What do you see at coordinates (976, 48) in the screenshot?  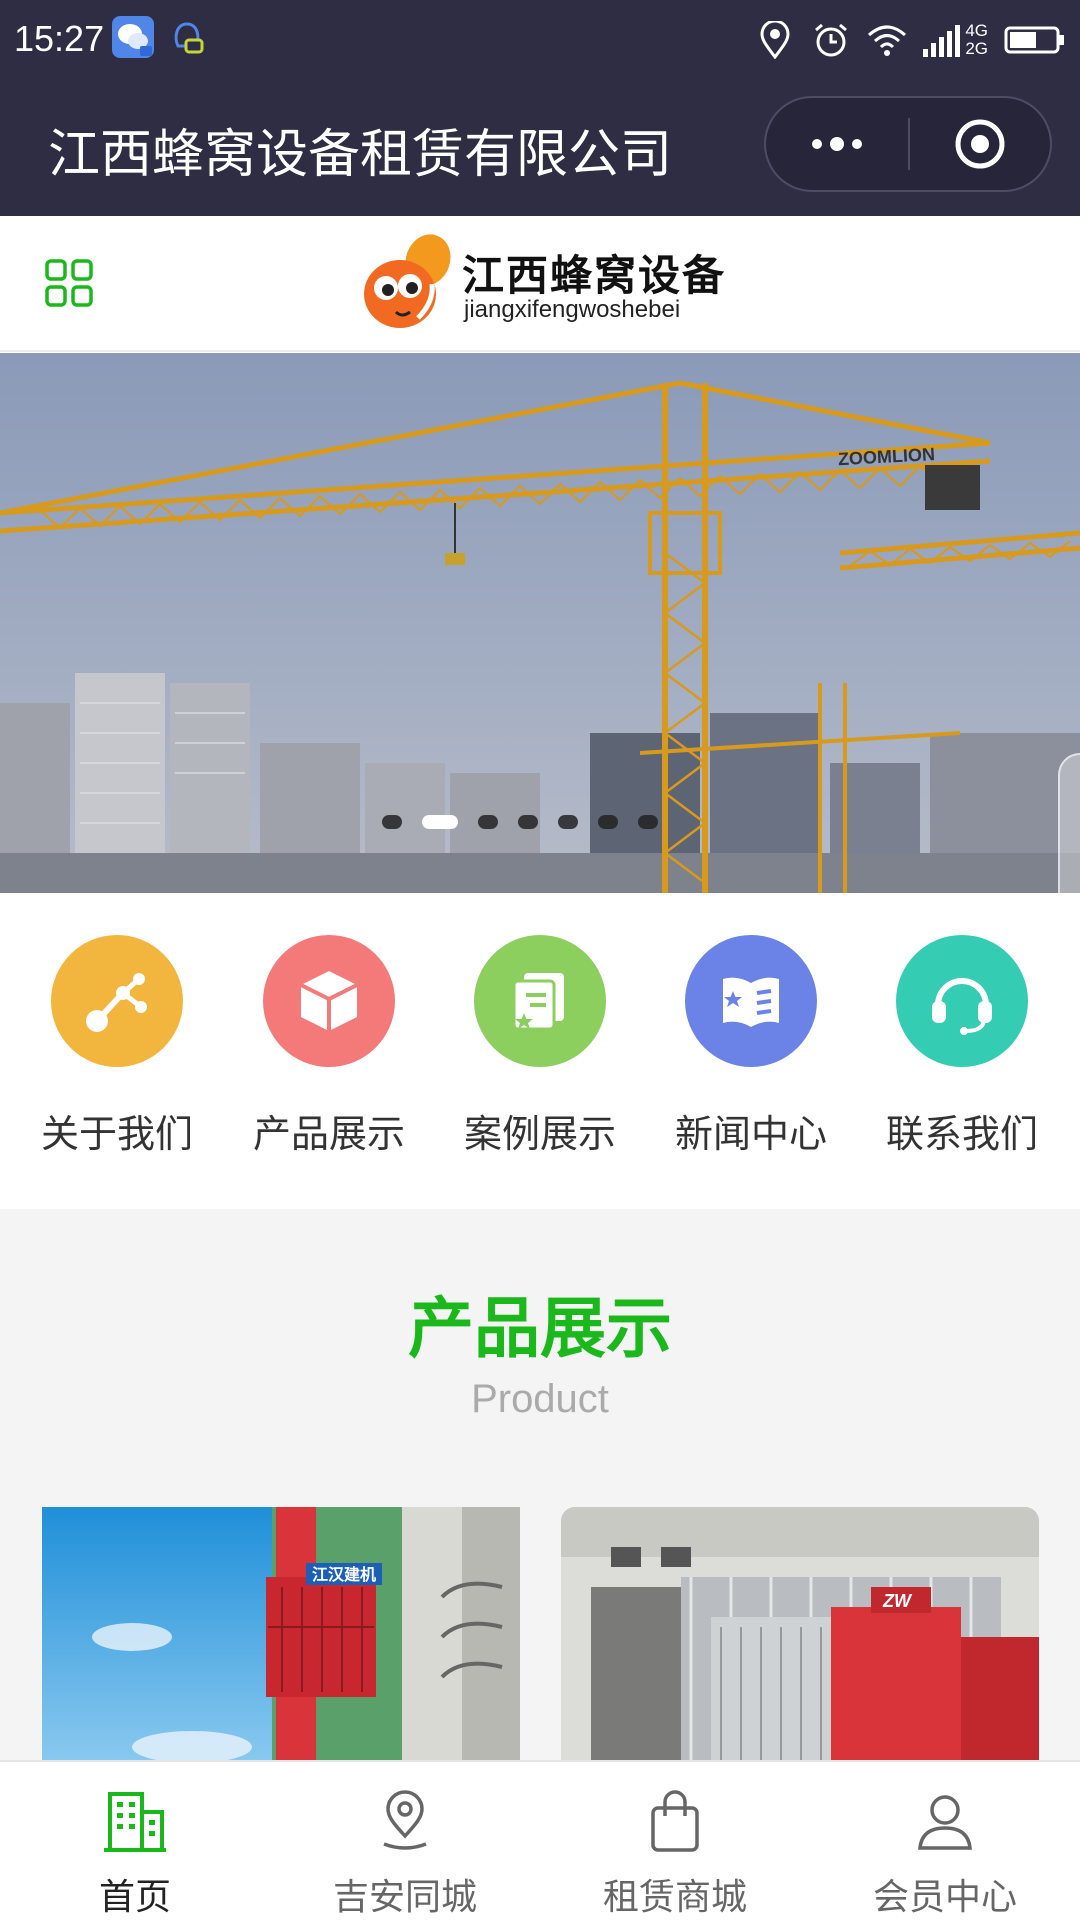 I see `network-2g: 2G` at bounding box center [976, 48].